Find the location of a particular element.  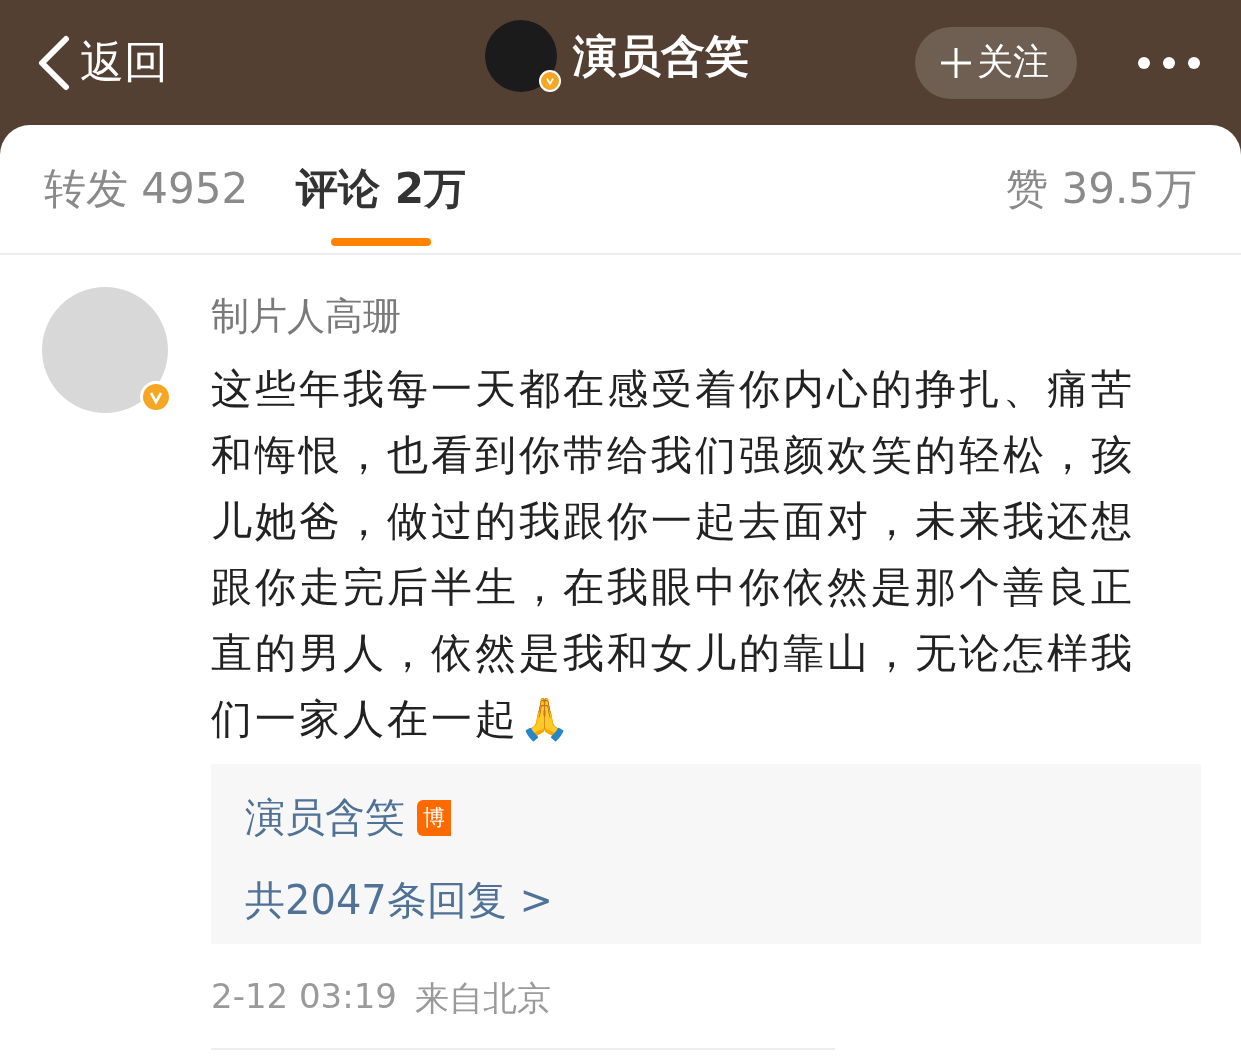

comment-location: 来自北京 is located at coordinates (482, 998).